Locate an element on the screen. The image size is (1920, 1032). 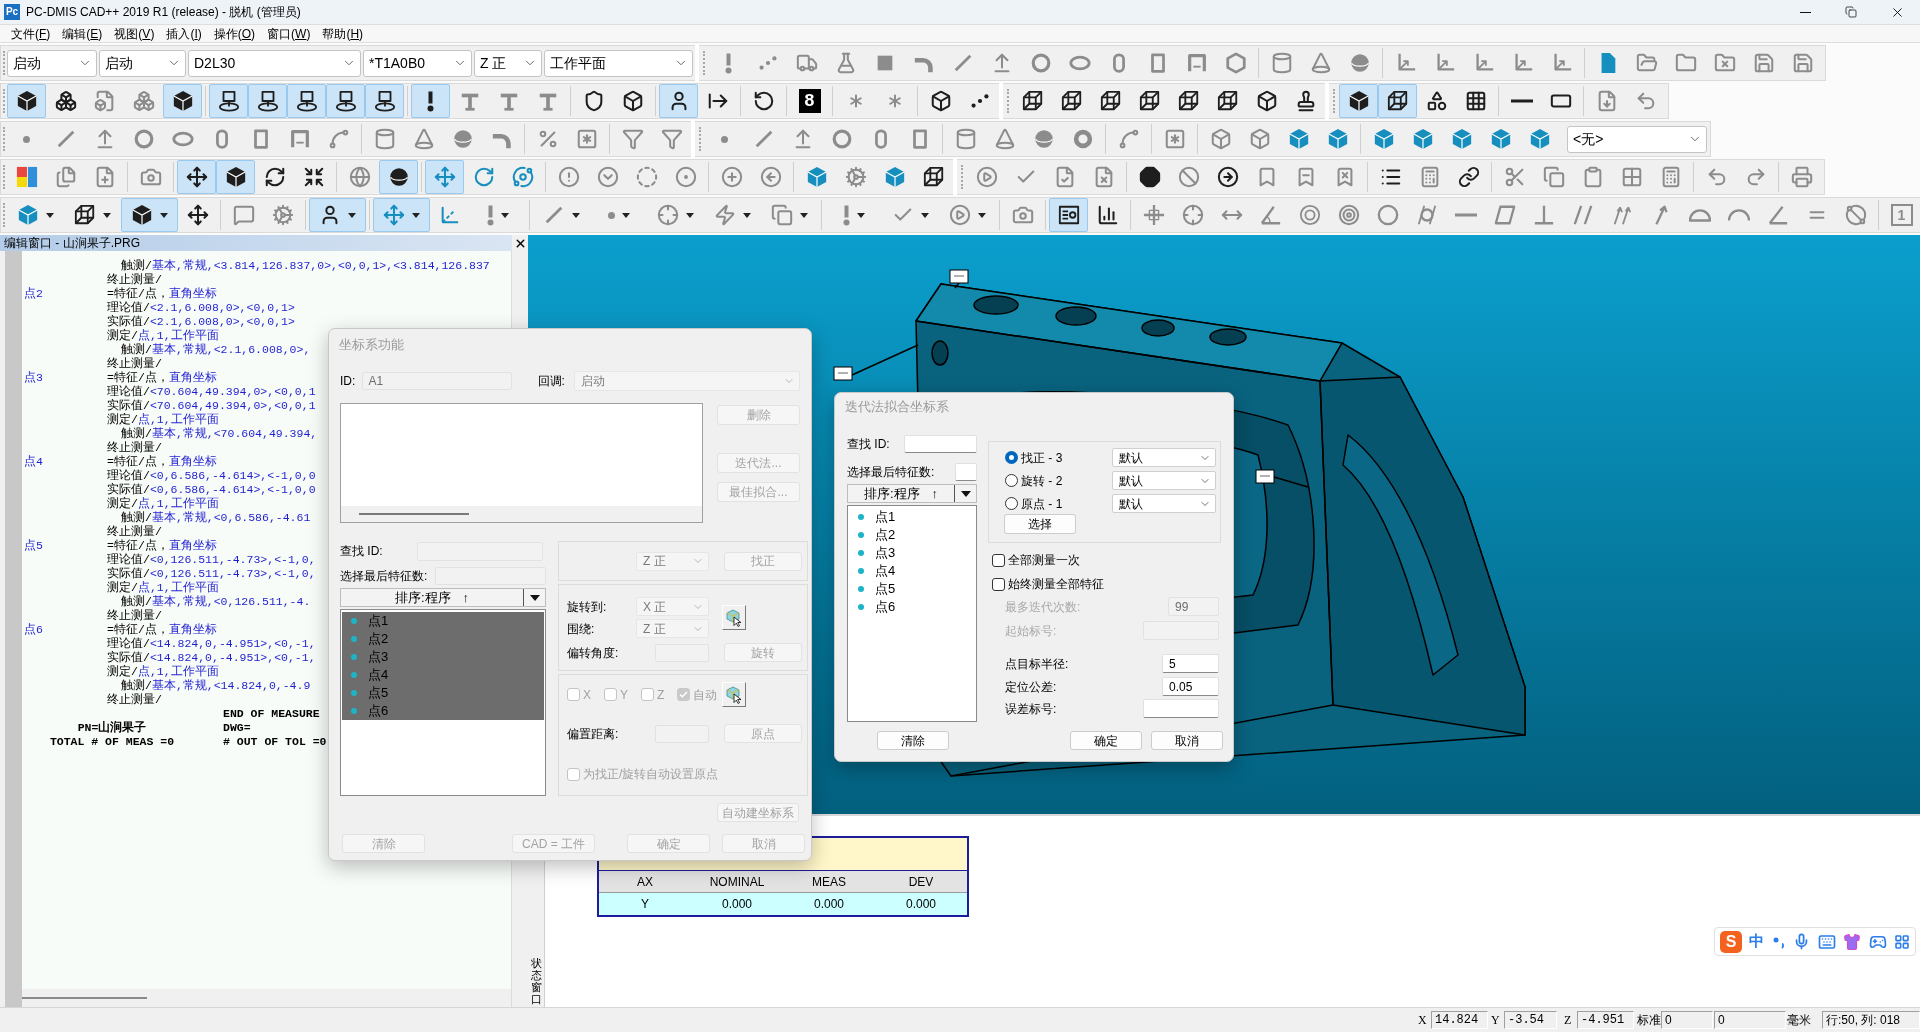
button: 清除 is located at coordinates (913, 740).